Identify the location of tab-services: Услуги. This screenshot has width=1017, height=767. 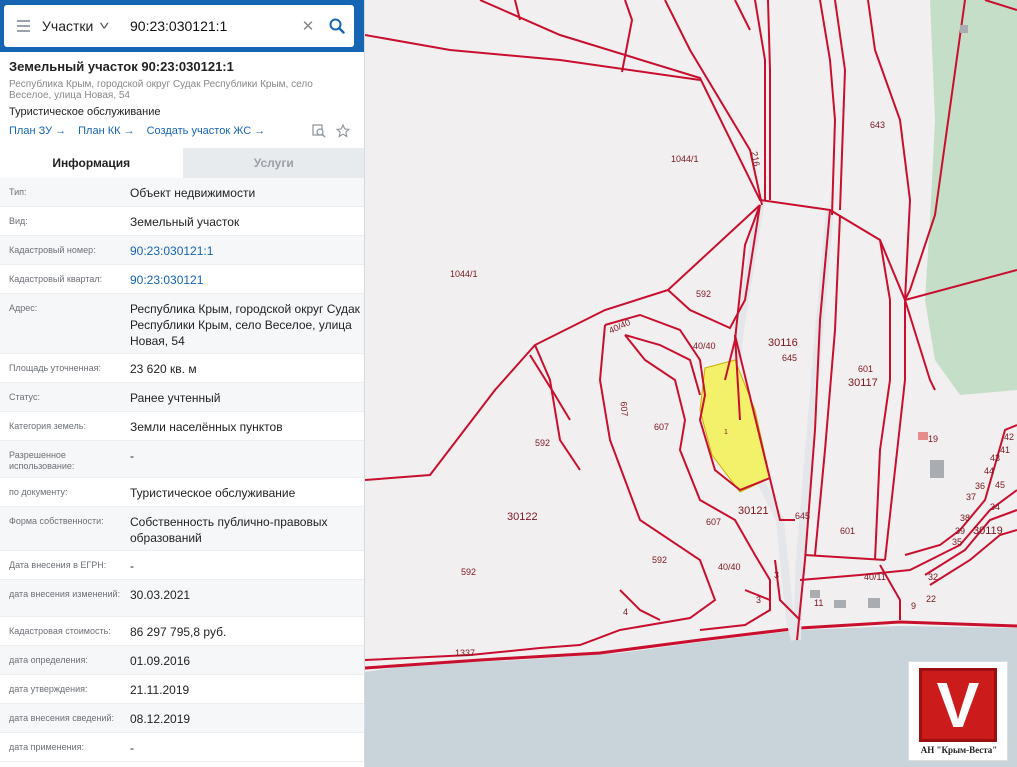
(273, 163).